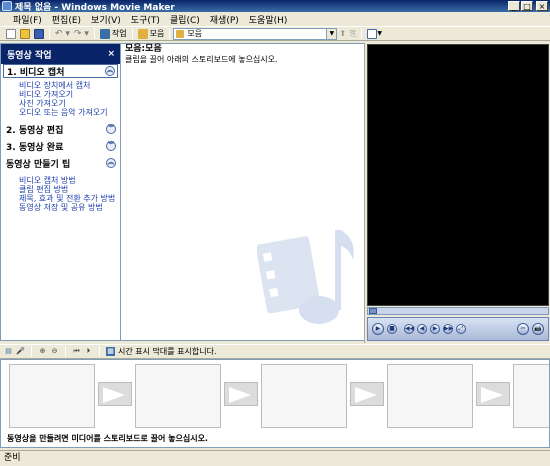  What do you see at coordinates (409, 329) in the screenshot?
I see `previous-frame-button: ◀◀` at bounding box center [409, 329].